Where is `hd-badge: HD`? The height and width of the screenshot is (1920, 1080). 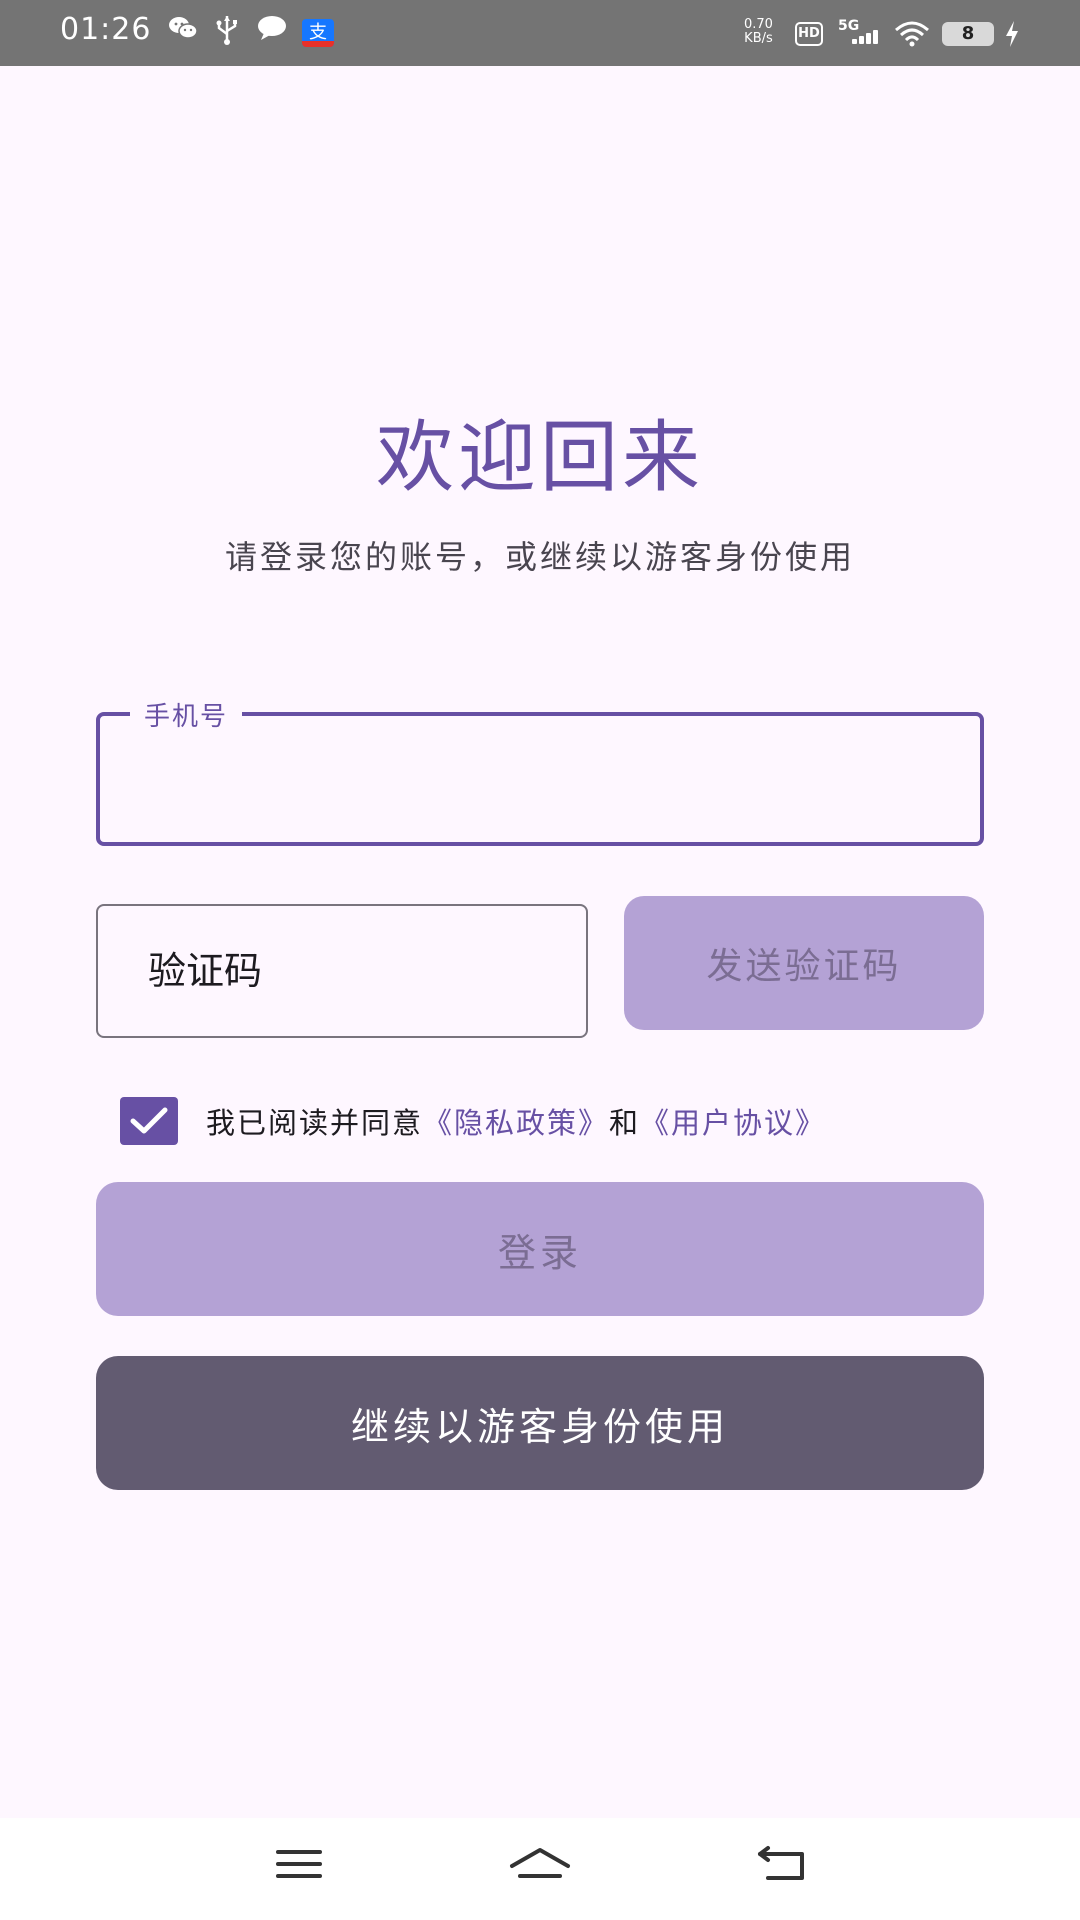 hd-badge: HD is located at coordinates (809, 34).